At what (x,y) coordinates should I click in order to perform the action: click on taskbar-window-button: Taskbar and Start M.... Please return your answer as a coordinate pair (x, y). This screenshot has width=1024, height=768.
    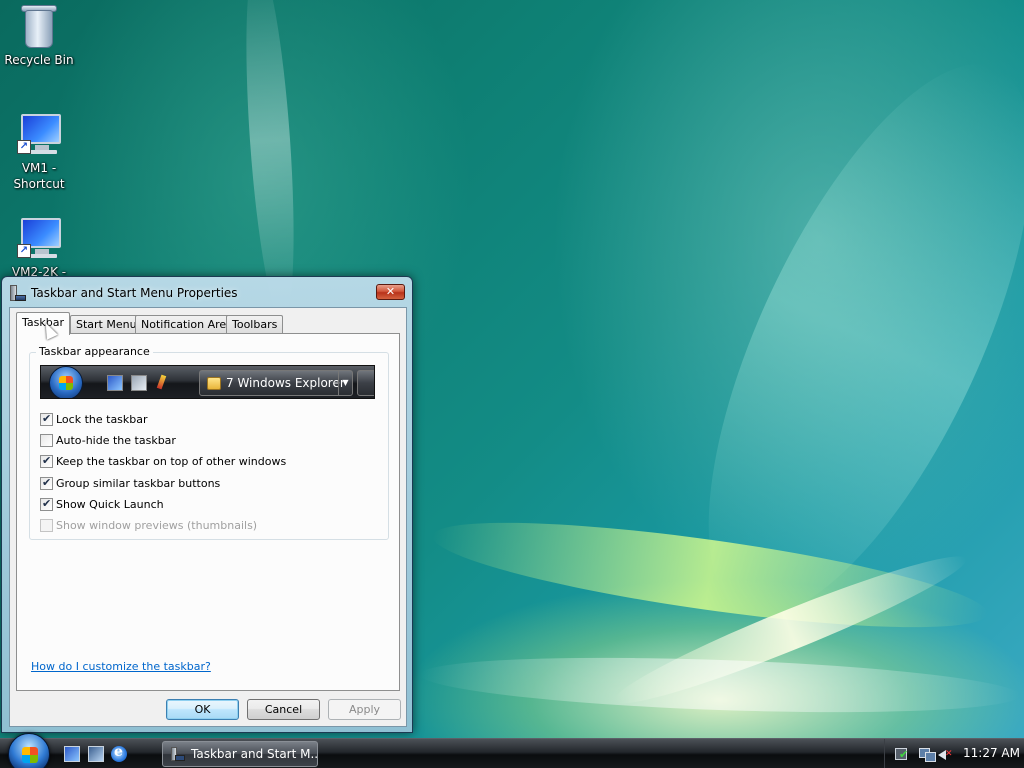
    Looking at the image, I should click on (240, 754).